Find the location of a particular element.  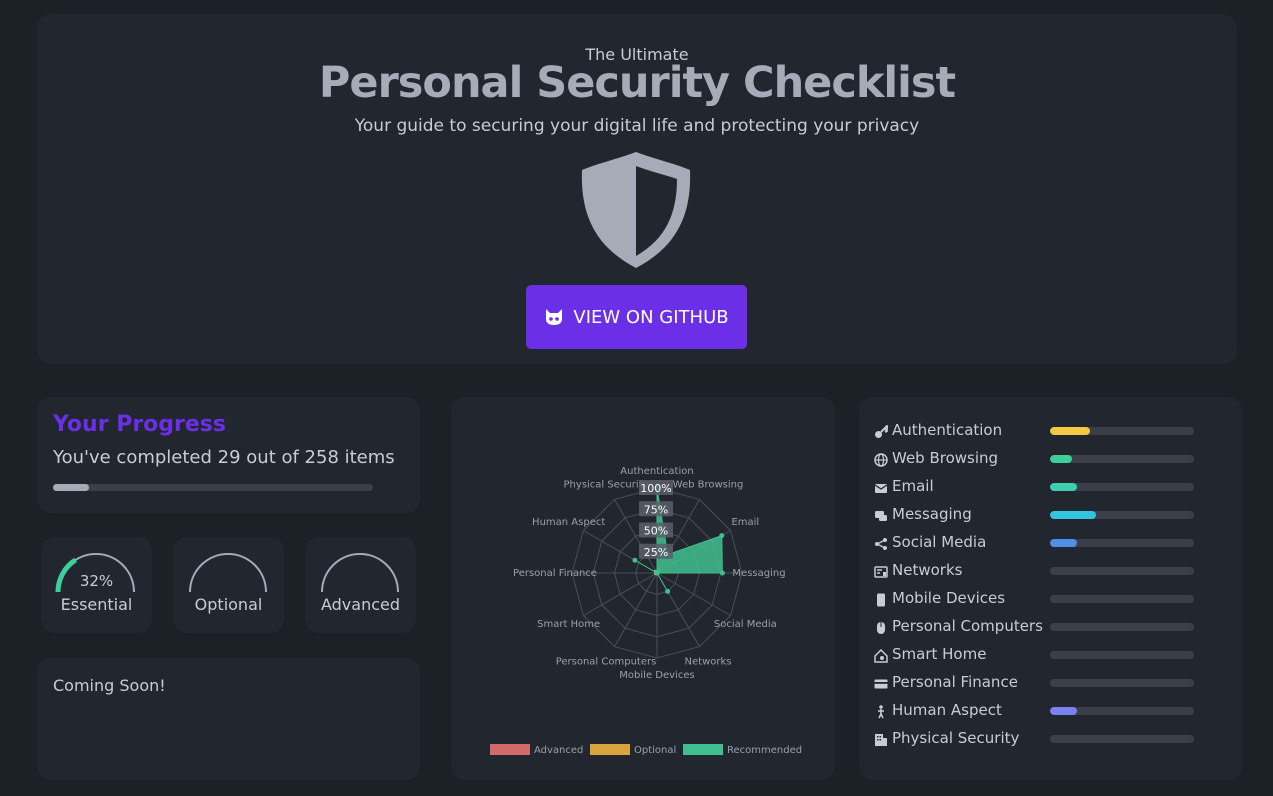

building-icon is located at coordinates (881, 739).